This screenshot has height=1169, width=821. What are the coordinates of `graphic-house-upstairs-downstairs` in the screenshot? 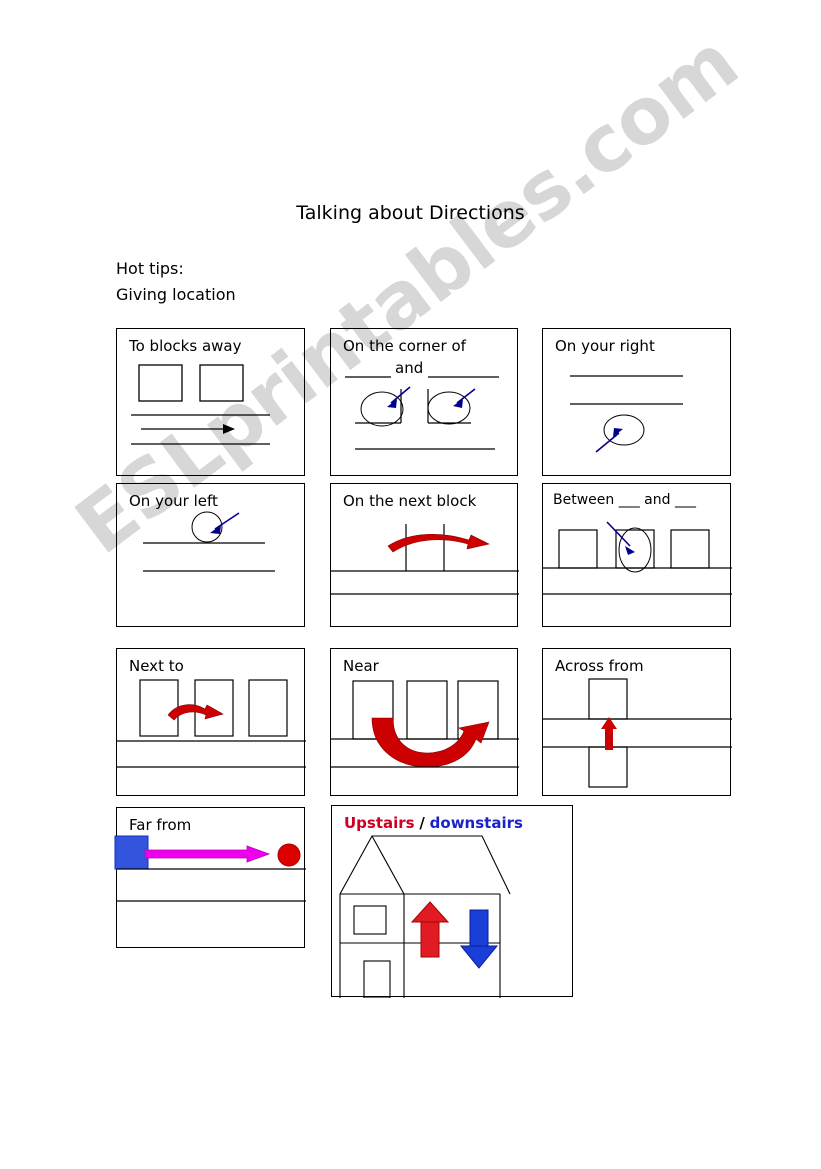 It's located at (425, 916).